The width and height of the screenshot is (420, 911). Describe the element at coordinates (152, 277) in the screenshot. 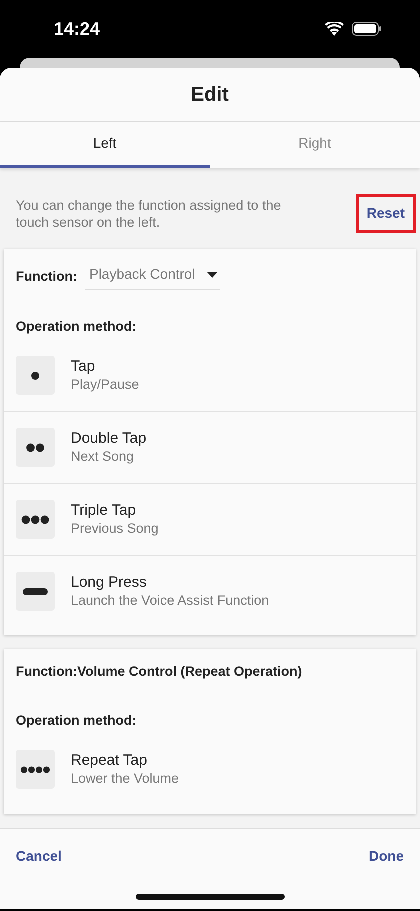

I see `function-dropdown: Playback Control` at that location.